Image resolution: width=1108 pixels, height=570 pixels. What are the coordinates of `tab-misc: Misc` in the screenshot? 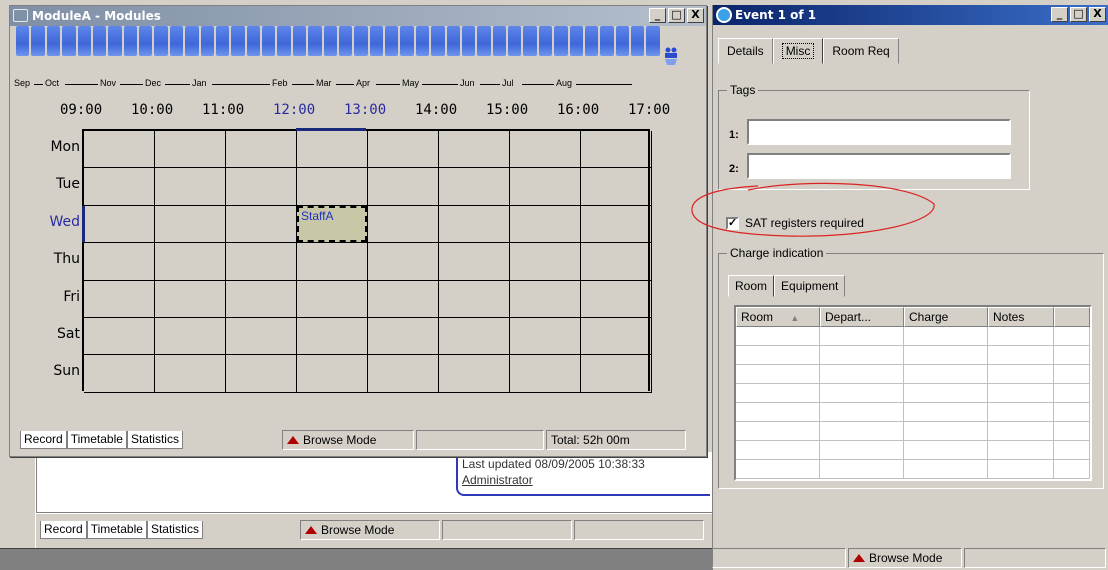 It's located at (798, 51).